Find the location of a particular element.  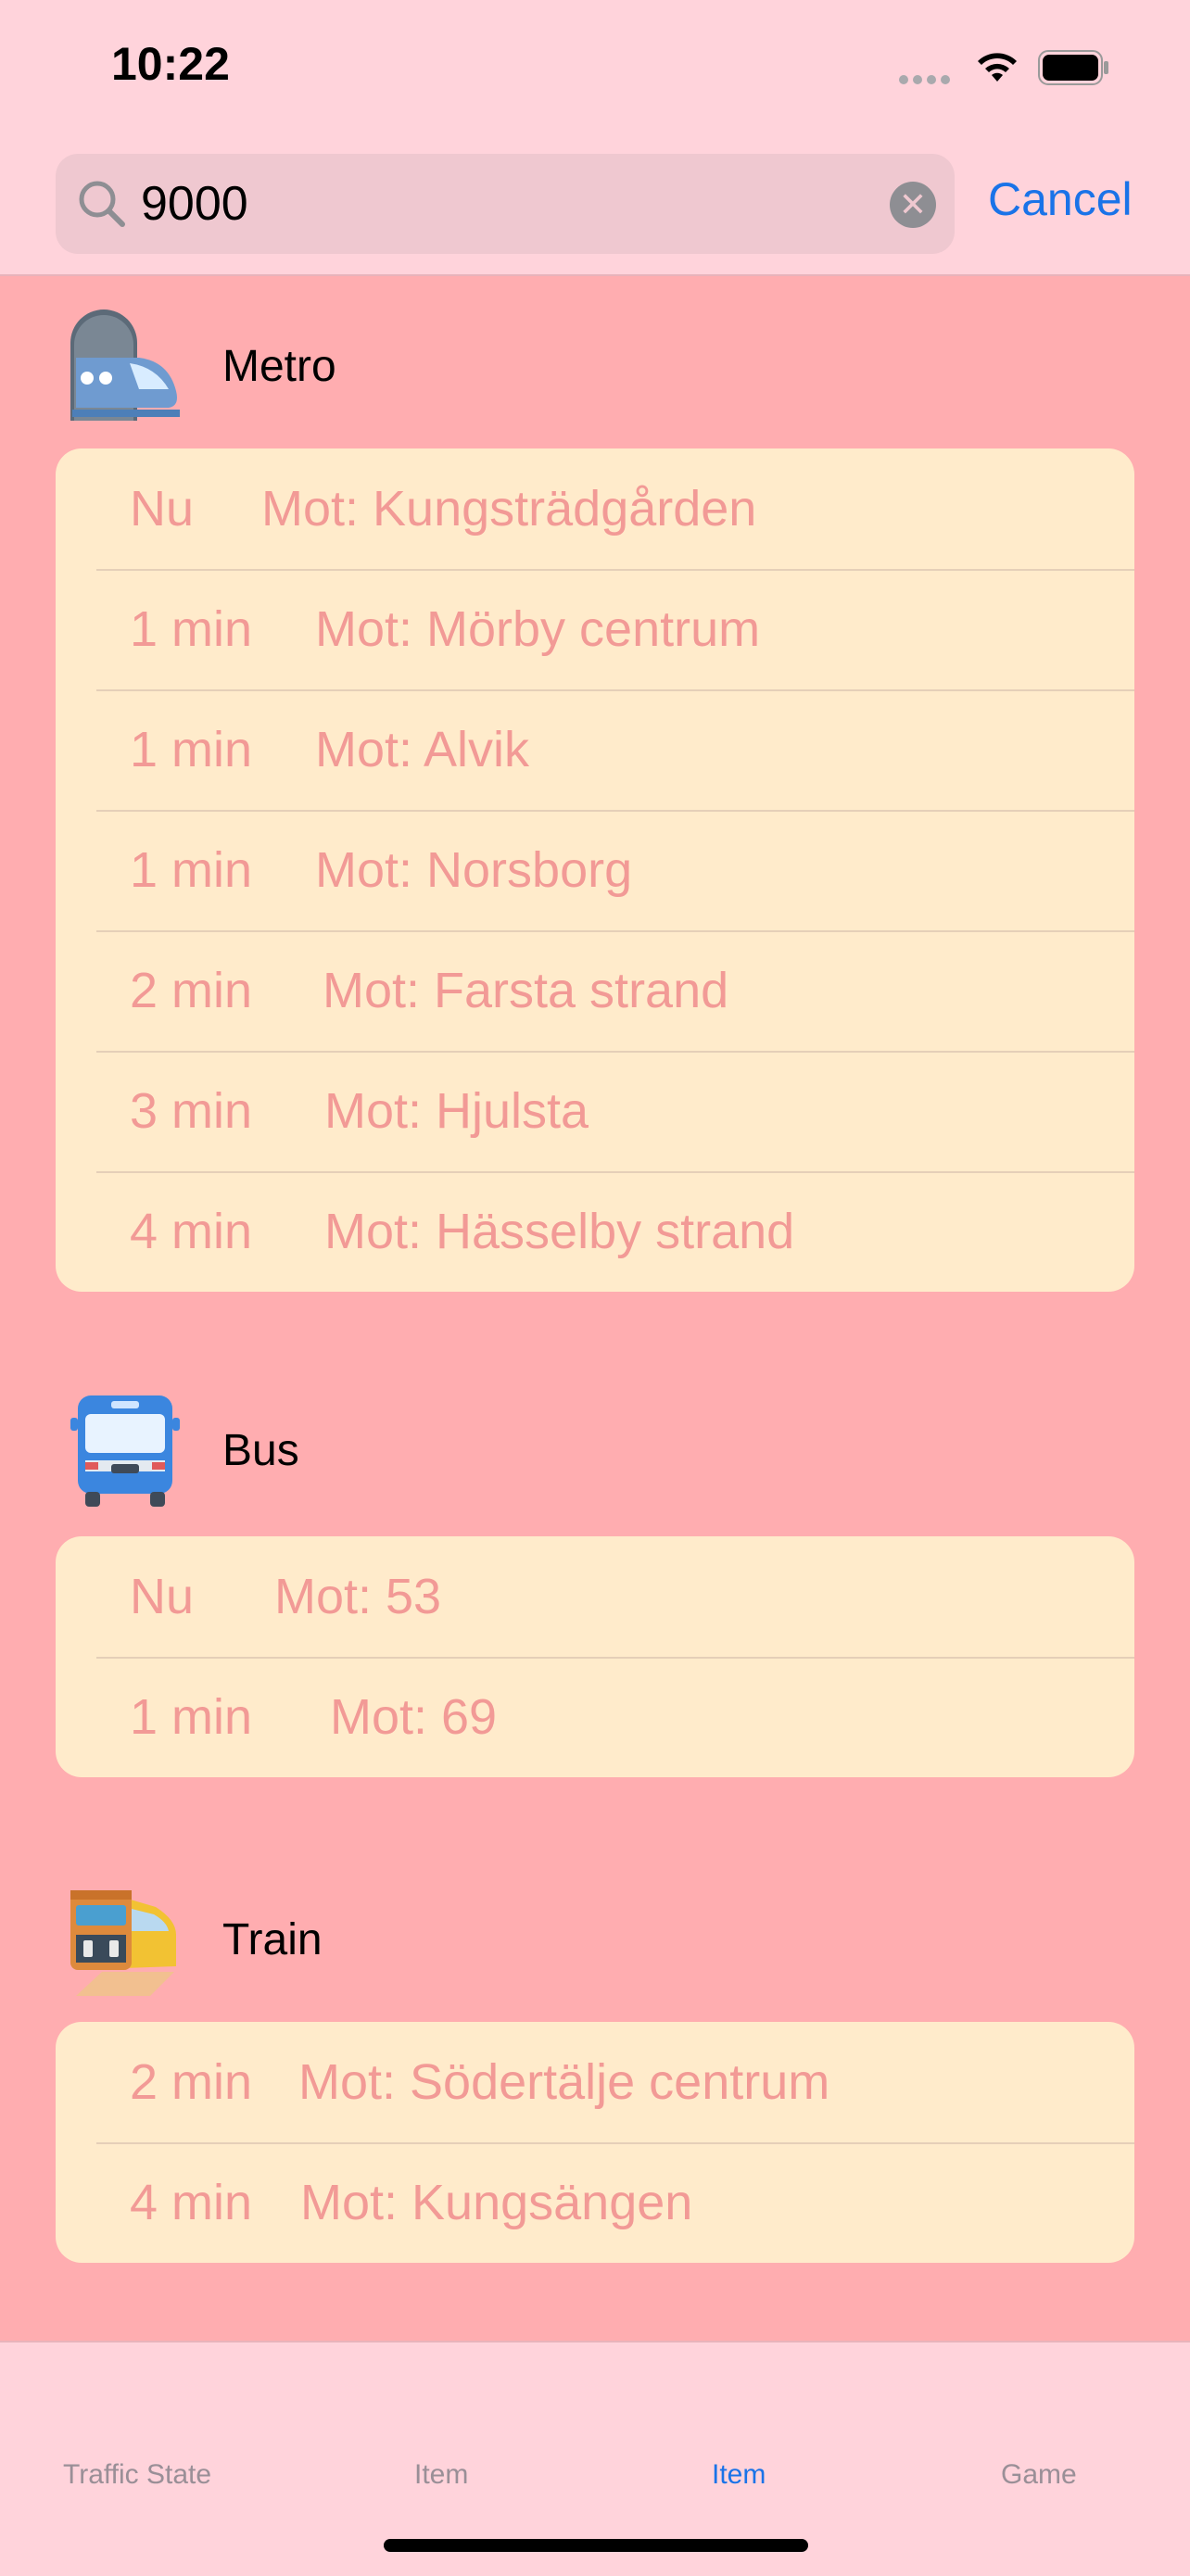

wifi-icon is located at coordinates (997, 68).